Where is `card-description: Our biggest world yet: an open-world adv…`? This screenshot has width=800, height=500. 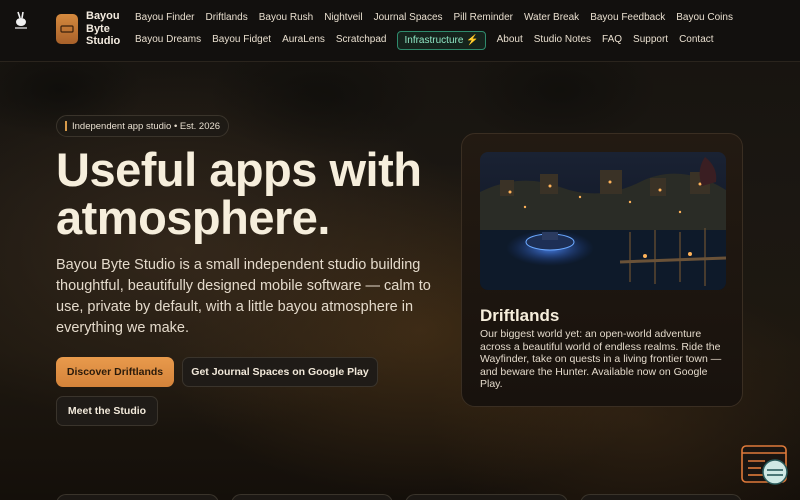 card-description: Our biggest world yet: an open-world adv… is located at coordinates (601, 359).